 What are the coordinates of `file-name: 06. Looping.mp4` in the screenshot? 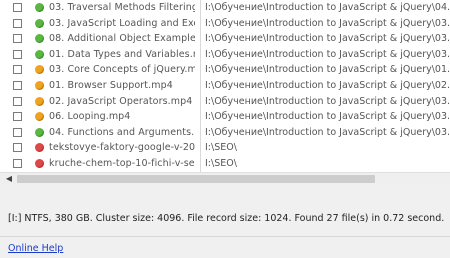 It's located at (90, 117).